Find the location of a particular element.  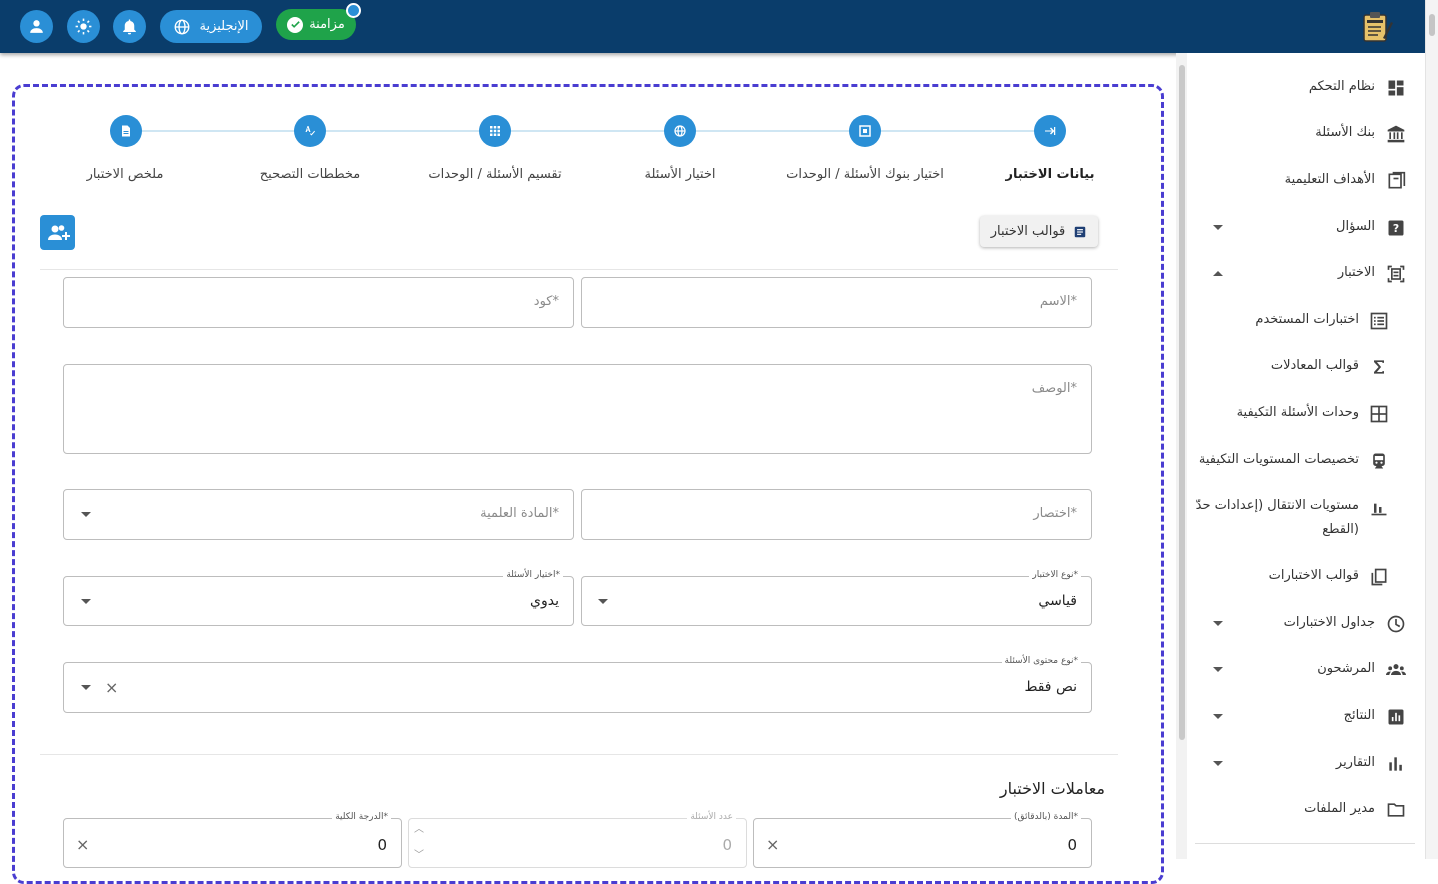

question-count-field: عدد الأسئلة 0 ︿ ﹀ is located at coordinates (577, 840).